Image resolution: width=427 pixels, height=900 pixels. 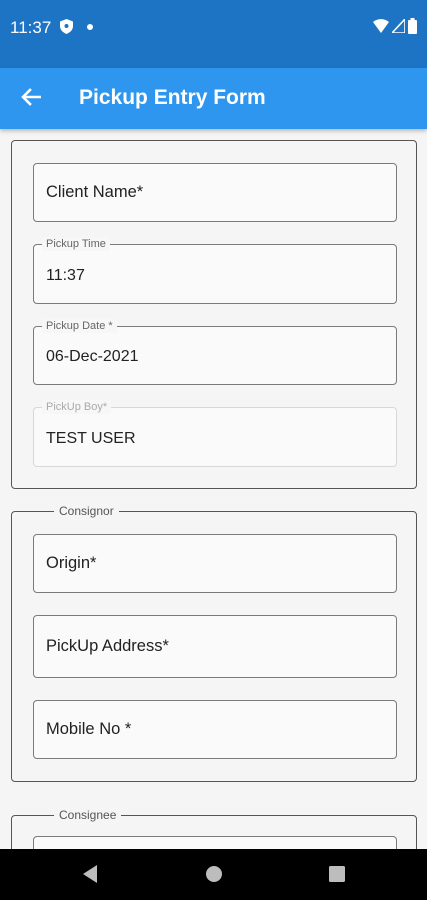 I want to click on arrow-back-icon, so click(x=31, y=99).